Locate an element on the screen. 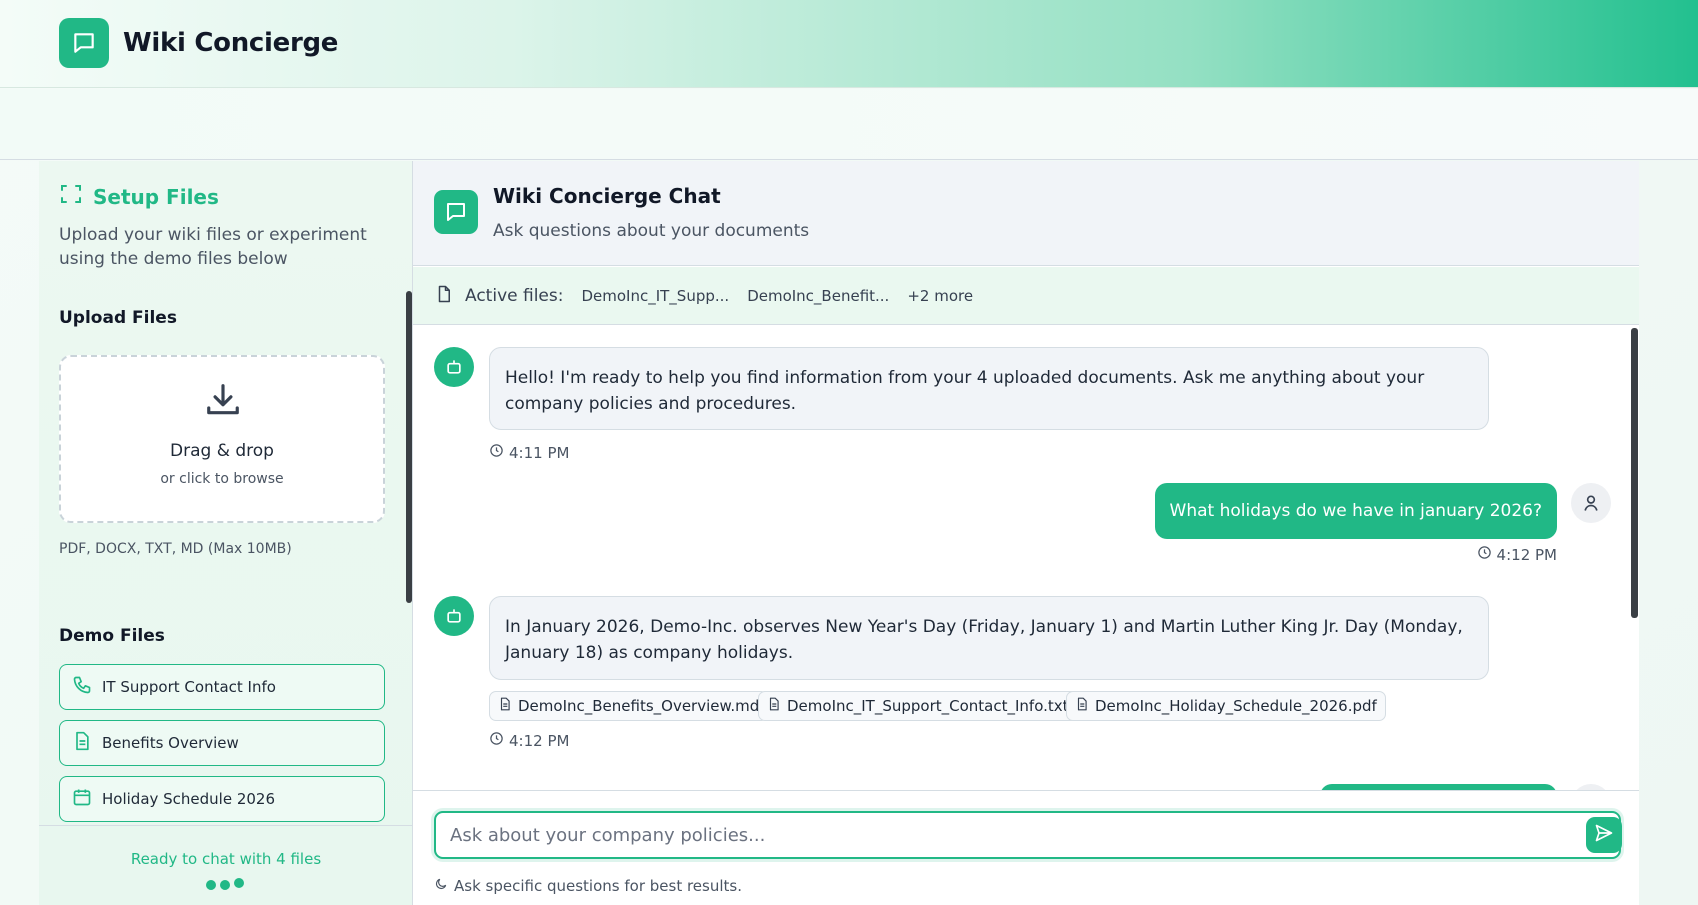  source-file-chip: DemoInc_IT_Support_Contact_Info.txt is located at coordinates (918, 706).